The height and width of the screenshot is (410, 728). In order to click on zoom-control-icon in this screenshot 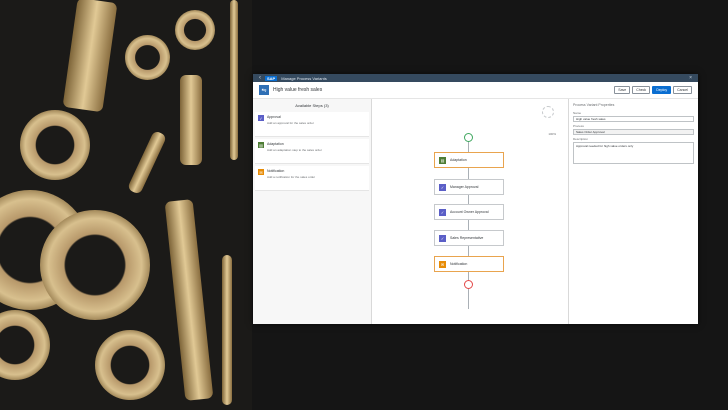, I will do `click(548, 112)`.